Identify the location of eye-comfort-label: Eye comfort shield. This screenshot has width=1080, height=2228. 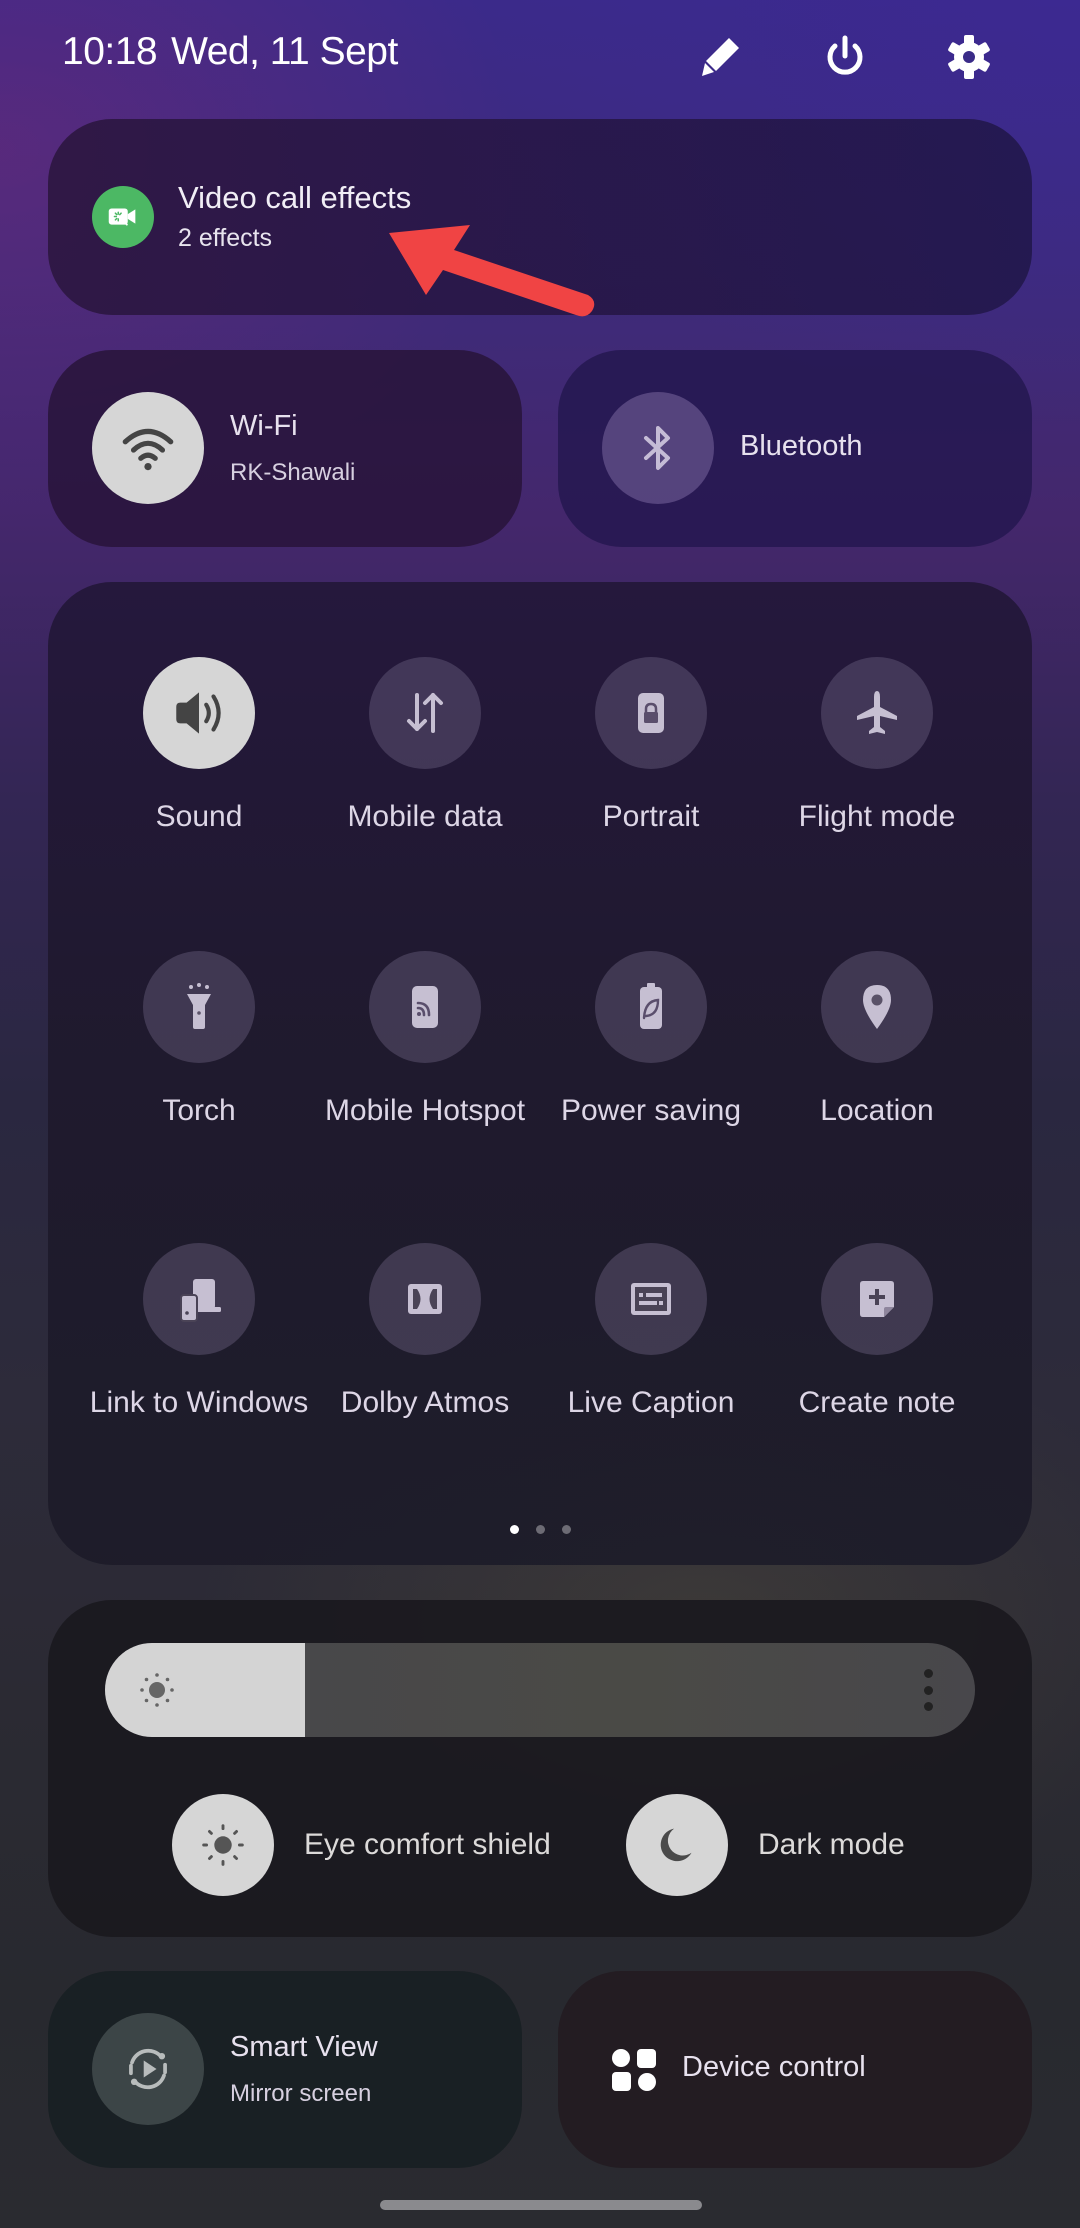
(427, 1844).